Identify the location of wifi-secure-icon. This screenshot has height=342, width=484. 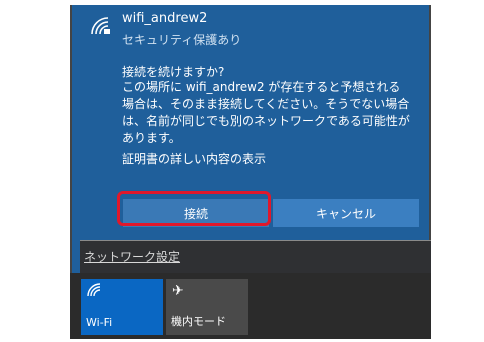
(100, 26).